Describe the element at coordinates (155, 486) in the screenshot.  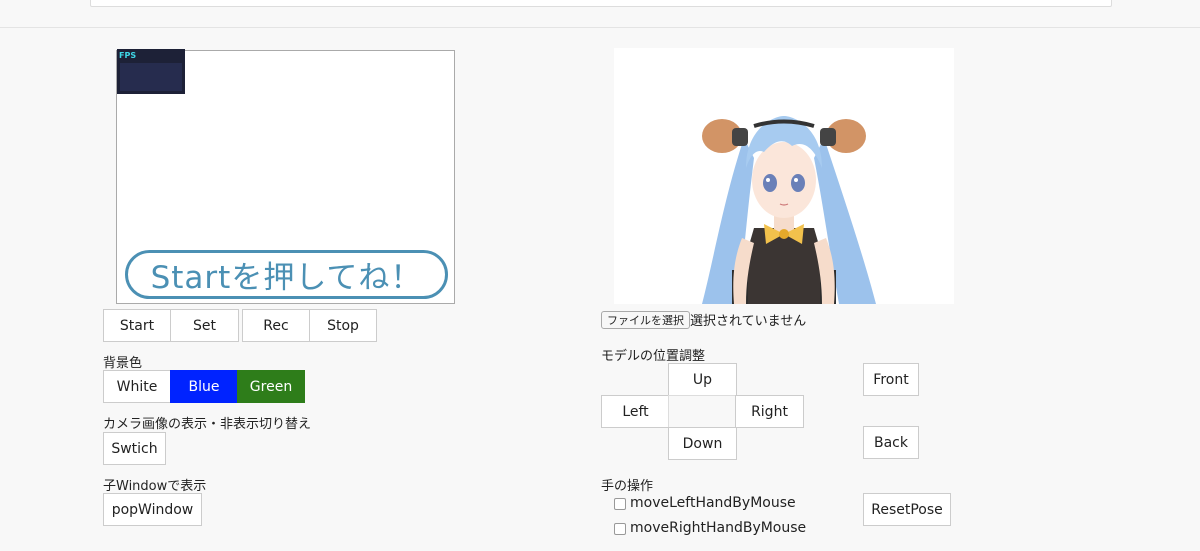
I see `child-window-label: 子Windowで表示` at that location.